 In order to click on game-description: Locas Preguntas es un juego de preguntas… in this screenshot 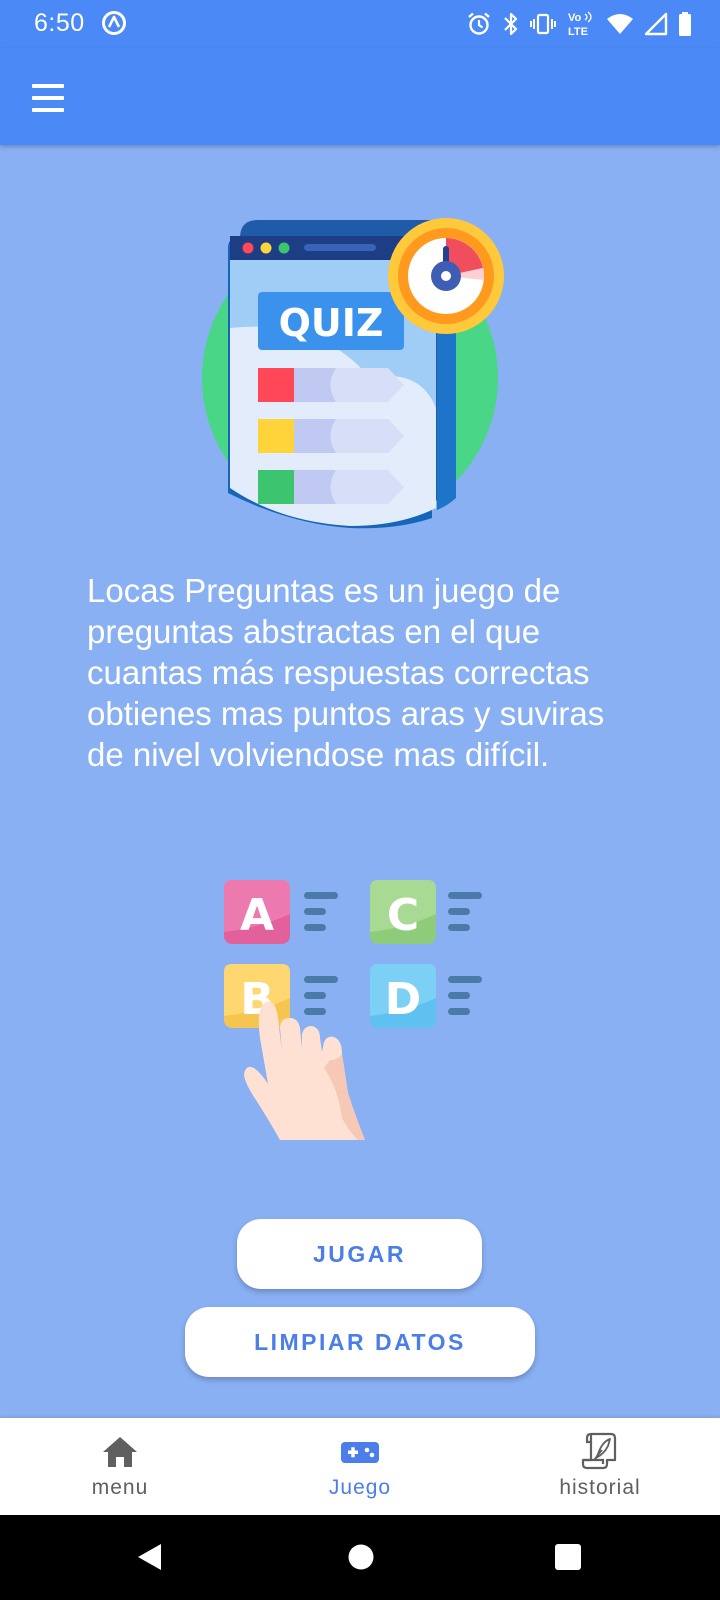, I will do `click(346, 672)`.